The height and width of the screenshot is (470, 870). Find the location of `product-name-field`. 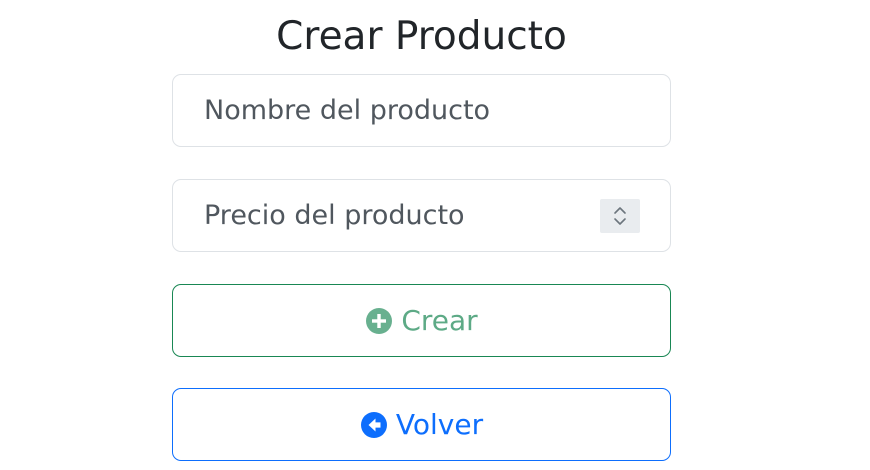

product-name-field is located at coordinates (421, 110).